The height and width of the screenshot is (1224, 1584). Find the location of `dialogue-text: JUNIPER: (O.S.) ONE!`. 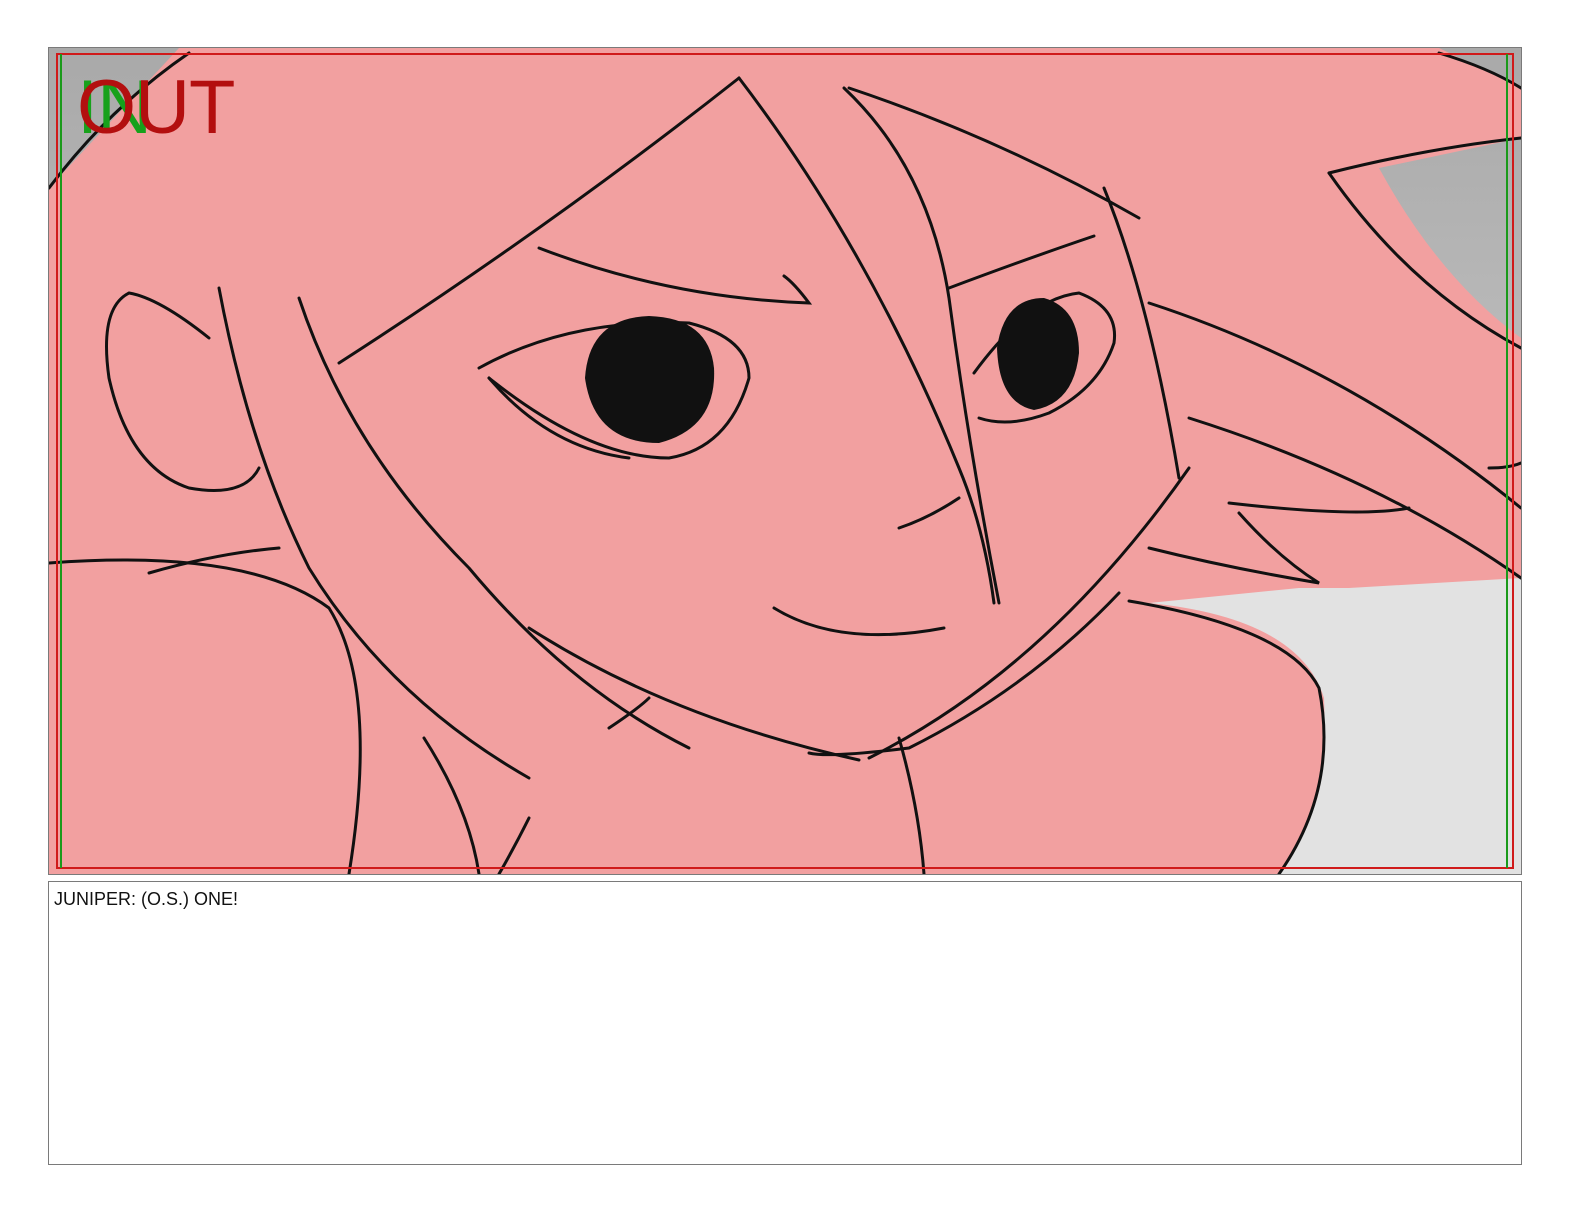

dialogue-text: JUNIPER: (O.S.) ONE! is located at coordinates (146, 899).